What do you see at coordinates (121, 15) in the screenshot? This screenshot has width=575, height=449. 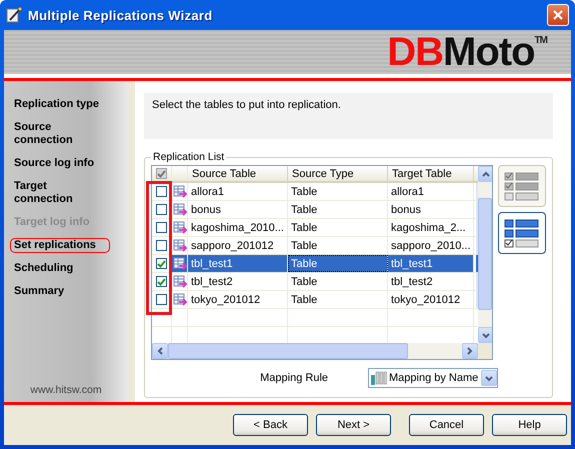 I see `window-title: Multiple Replications Wizard` at bounding box center [121, 15].